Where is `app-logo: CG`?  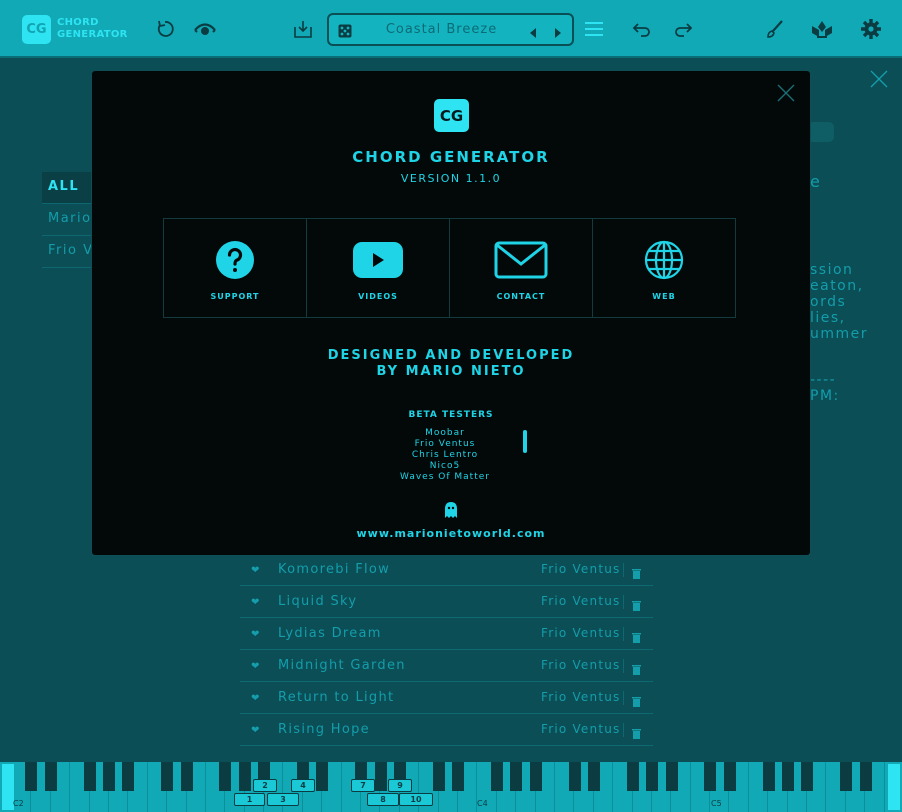 app-logo: CG is located at coordinates (36, 29).